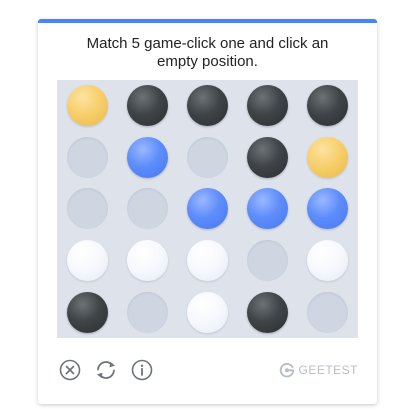 The height and width of the screenshot is (412, 419). I want to click on info-button, so click(142, 370).